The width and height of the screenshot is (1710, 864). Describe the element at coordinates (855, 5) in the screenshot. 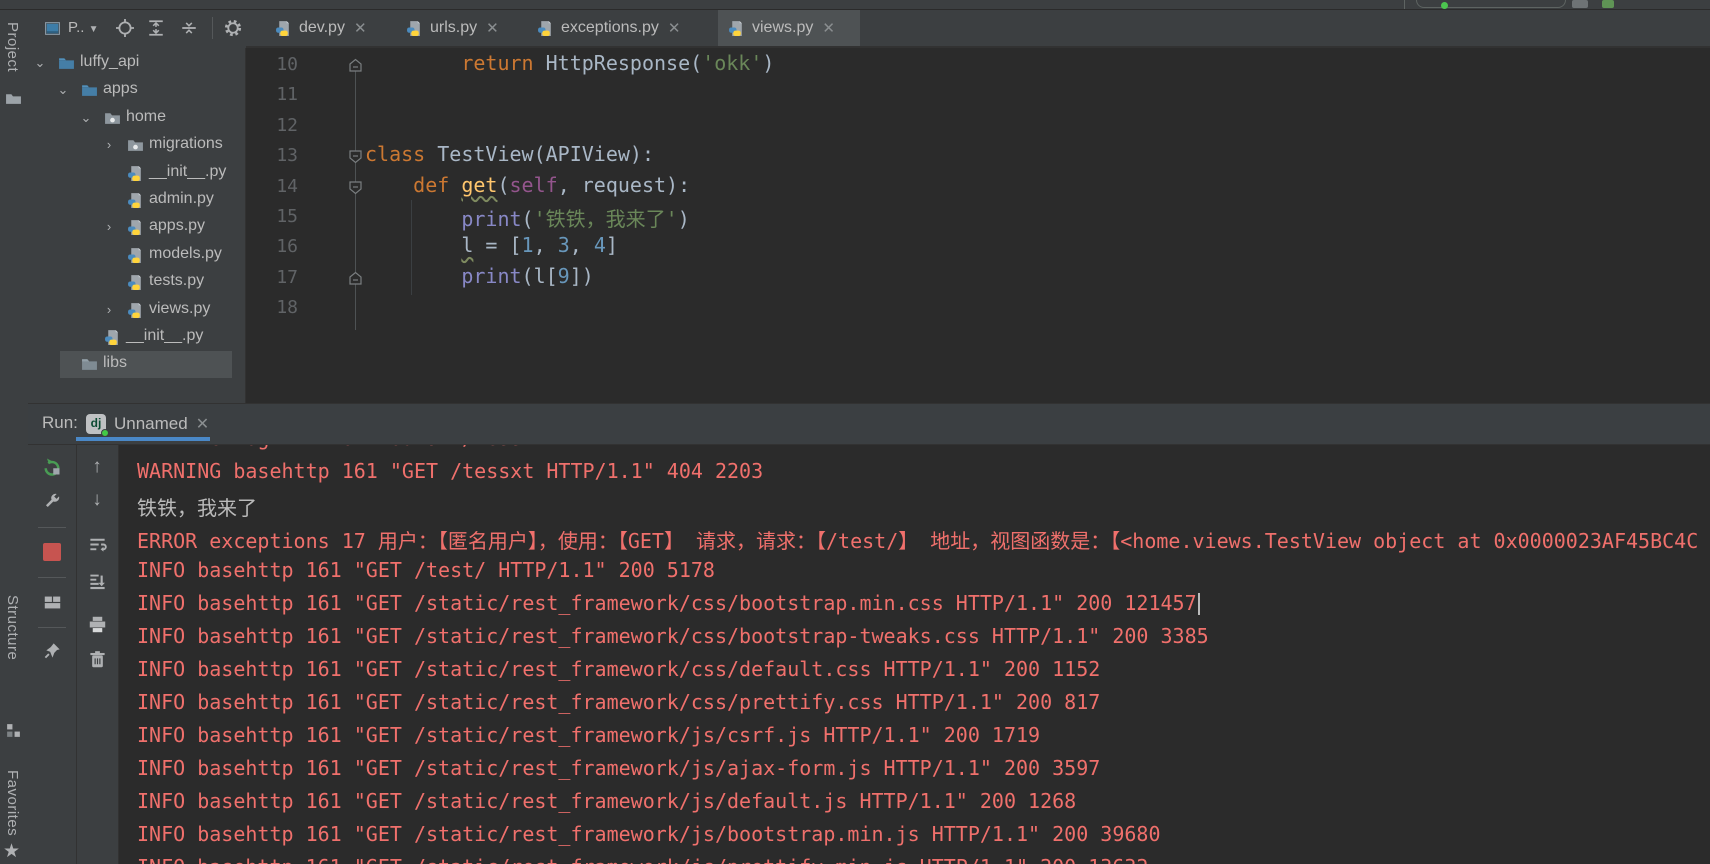

I see `main-toolbar-strip` at that location.